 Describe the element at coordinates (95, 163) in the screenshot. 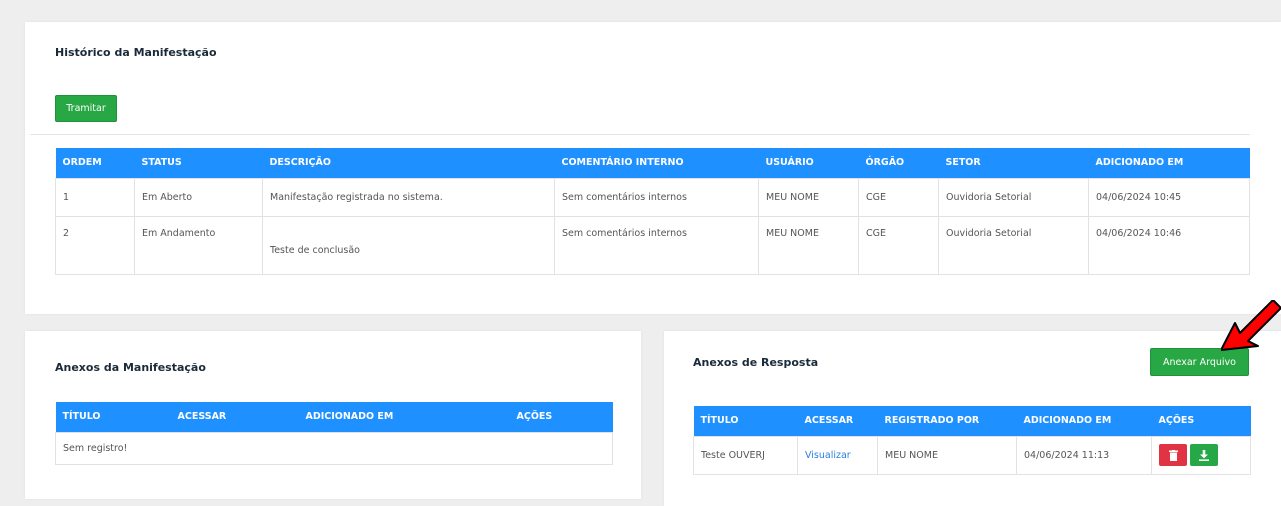

I see `col-ordem: ORDEM` at that location.